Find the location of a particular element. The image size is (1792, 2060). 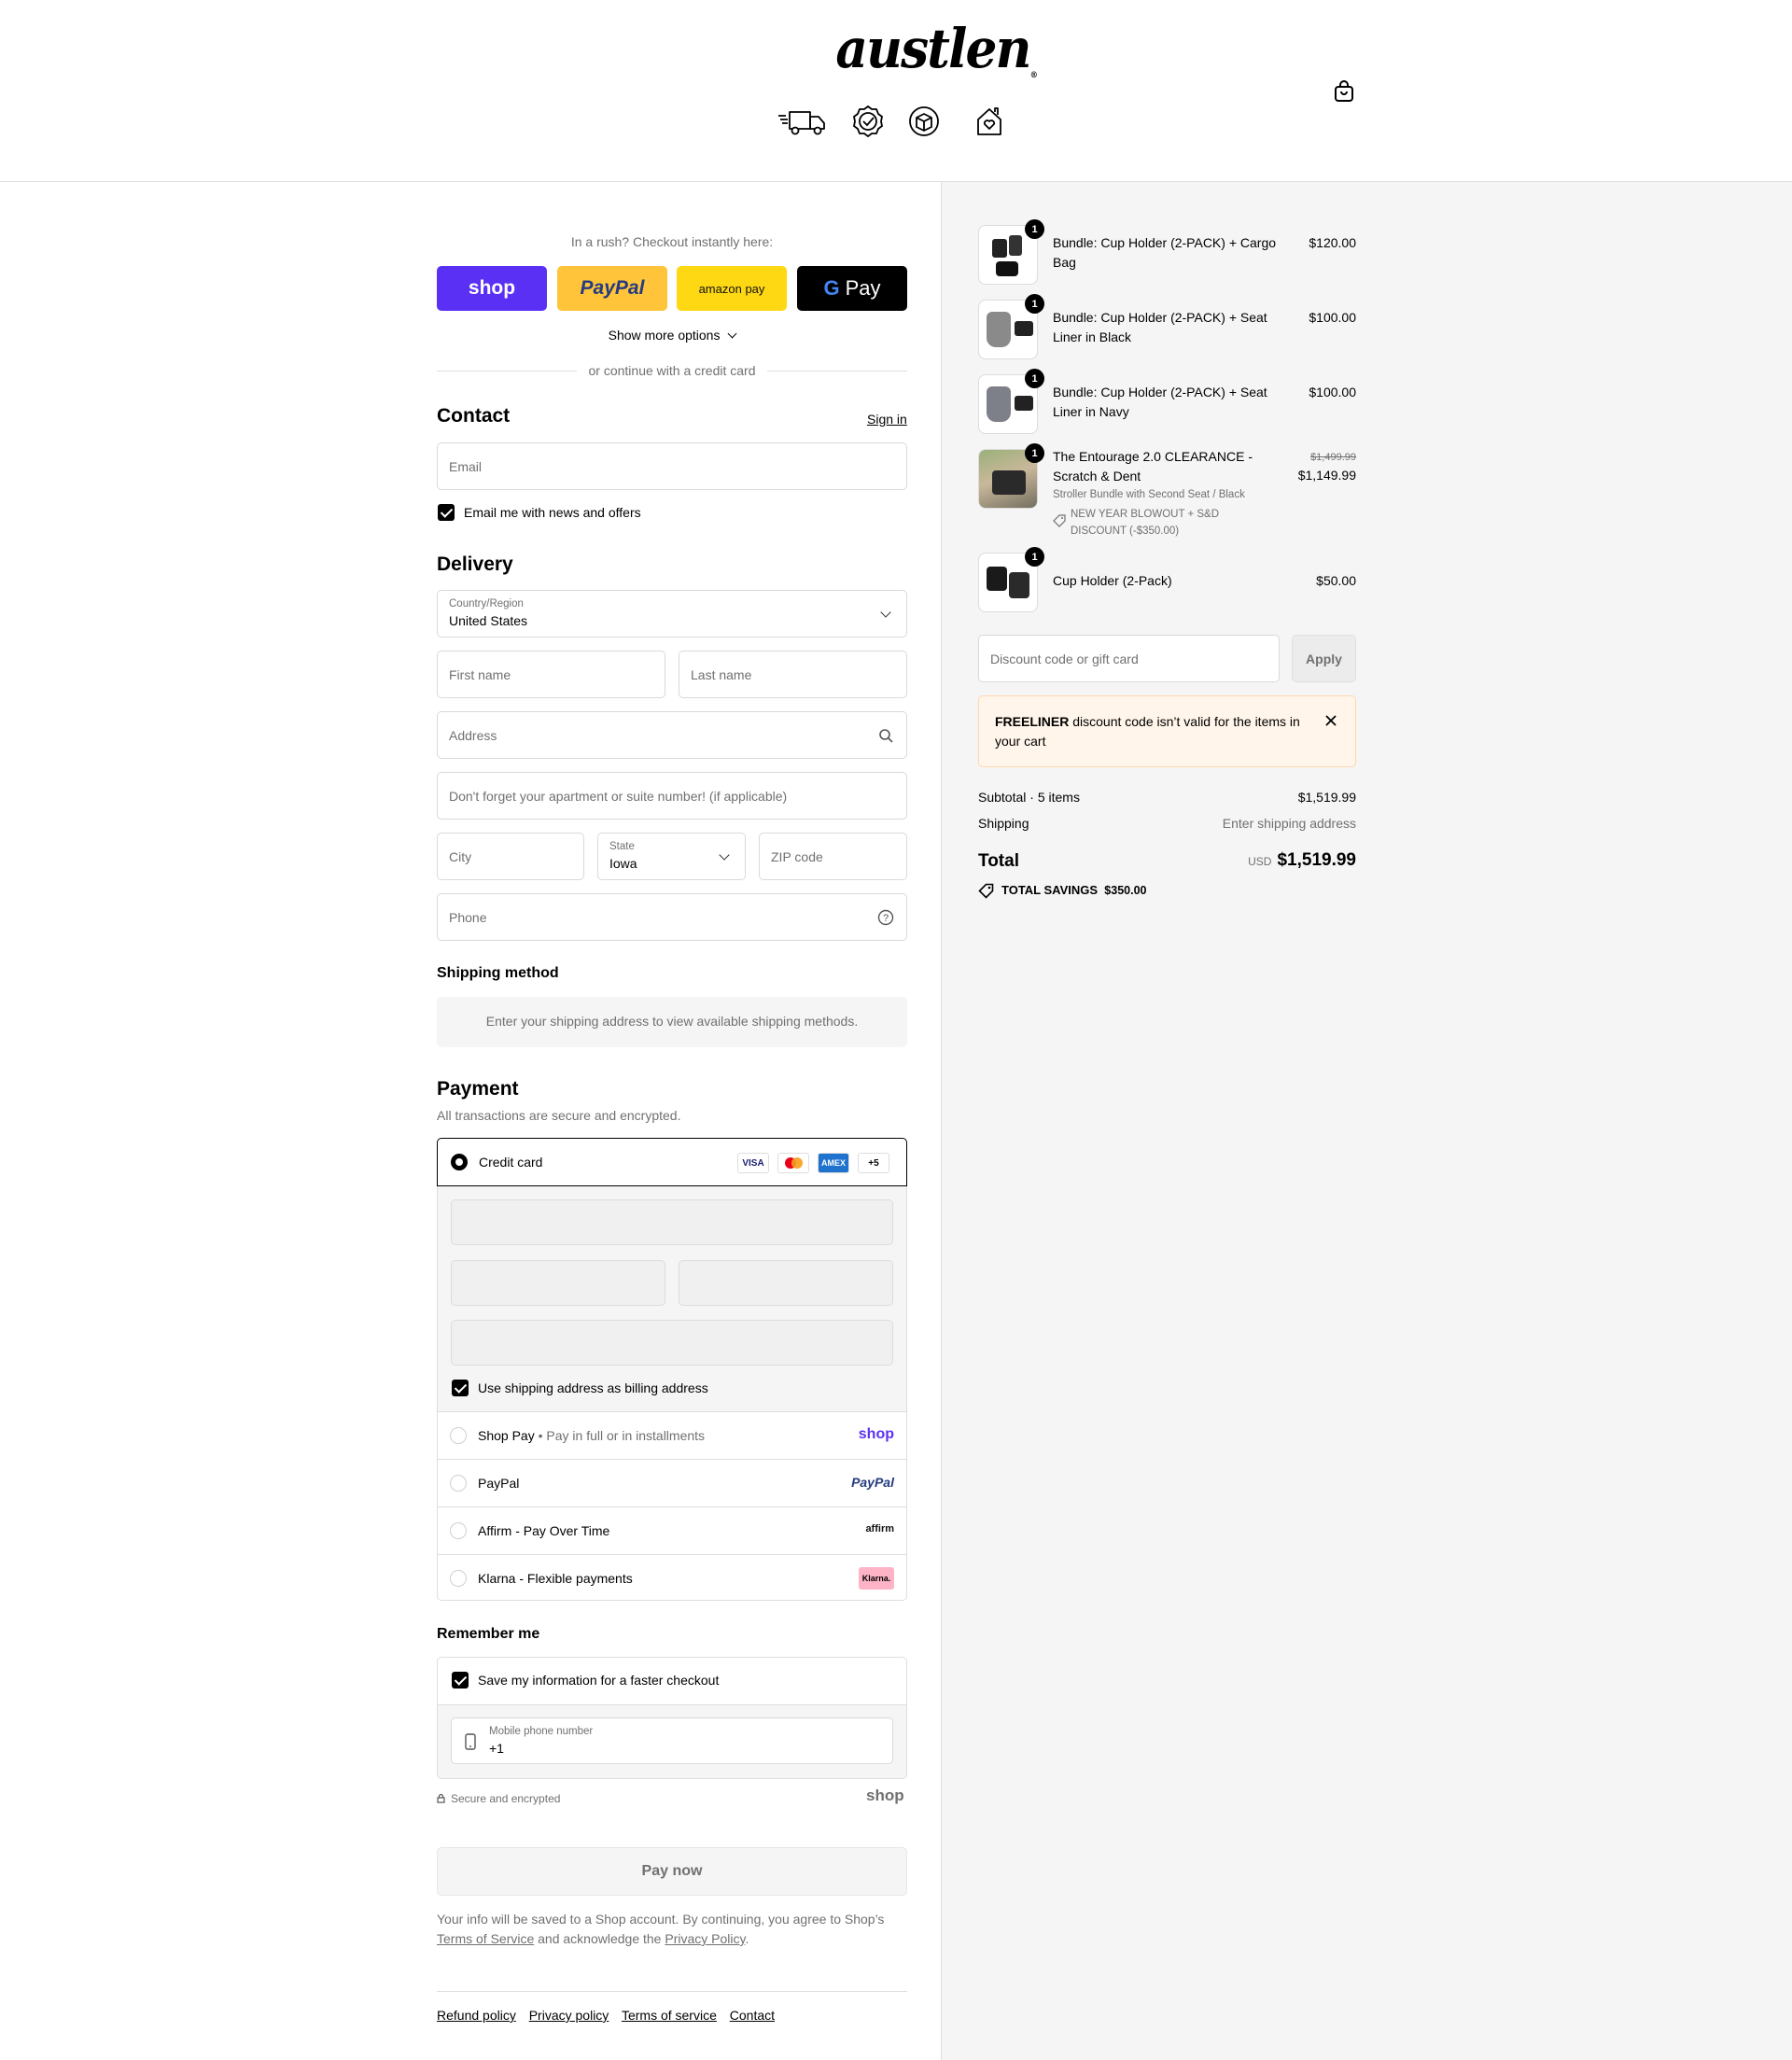

contact-heading: Contact is located at coordinates (474, 416).